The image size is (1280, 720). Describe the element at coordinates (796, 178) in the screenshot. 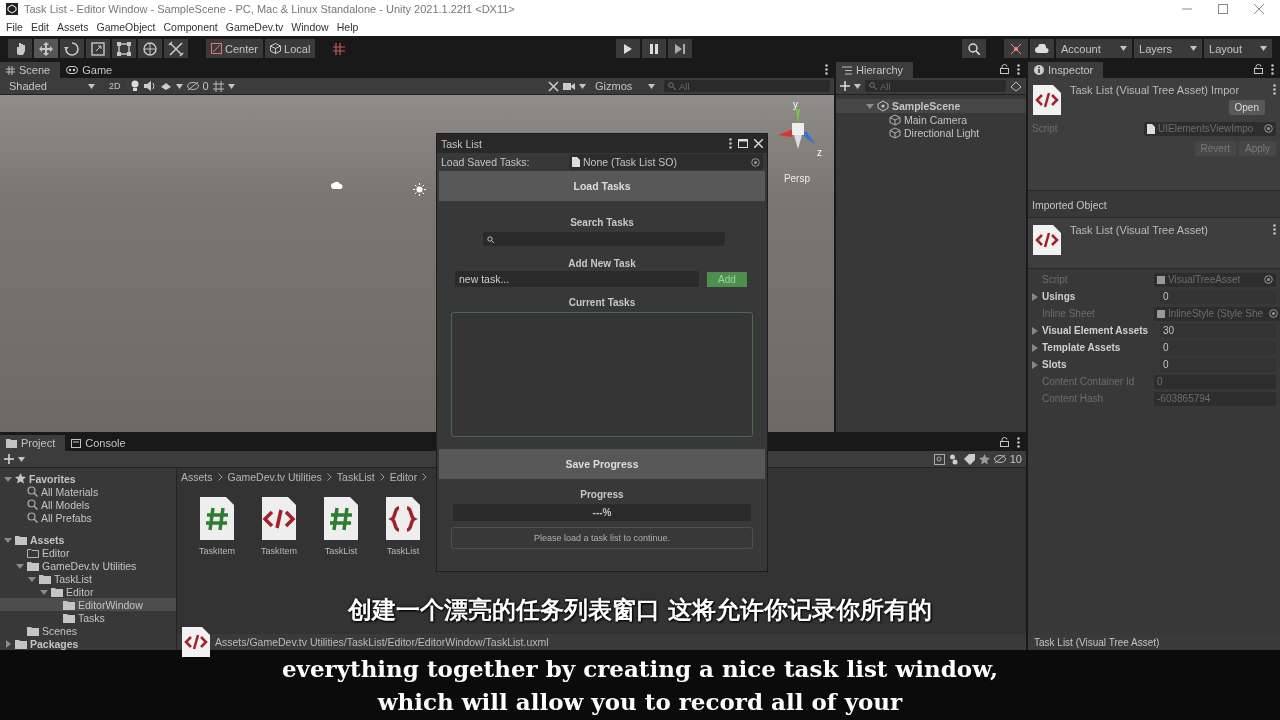

I see `projection-label: Persp` at that location.